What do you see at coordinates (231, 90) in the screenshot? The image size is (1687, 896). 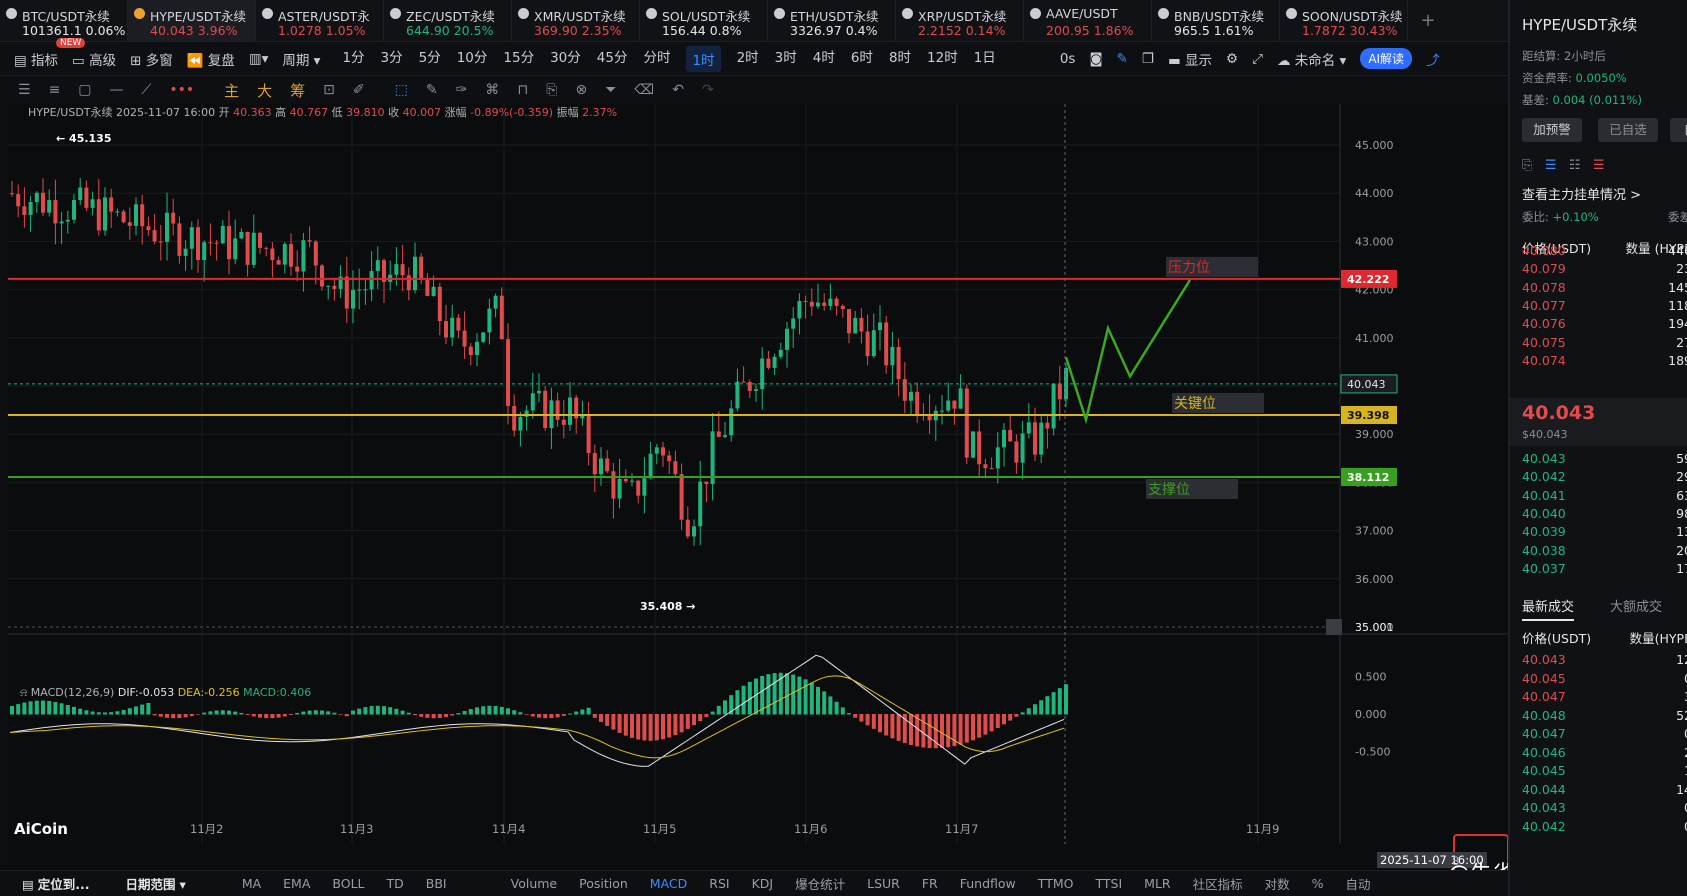 I see `main-force-button: 主` at bounding box center [231, 90].